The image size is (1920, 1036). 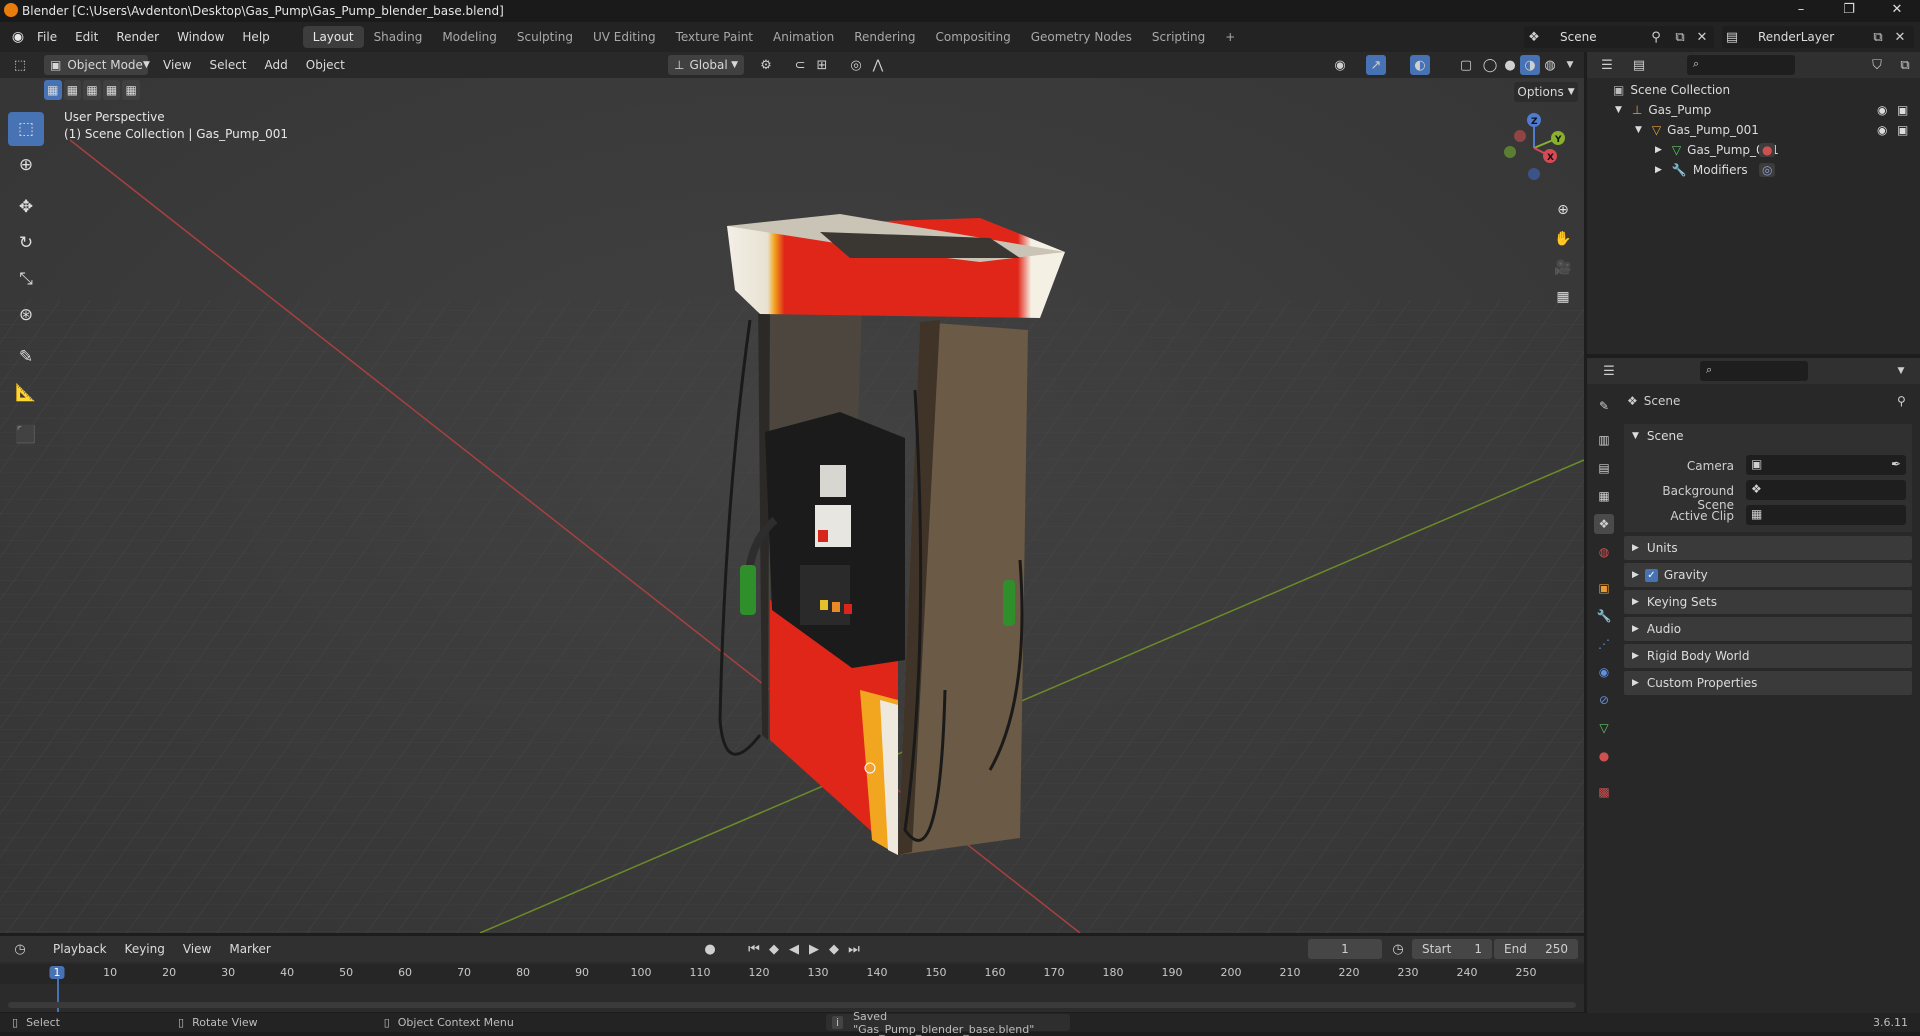 I want to click on rotate-tool-icon: ↻, so click(x=26, y=243).